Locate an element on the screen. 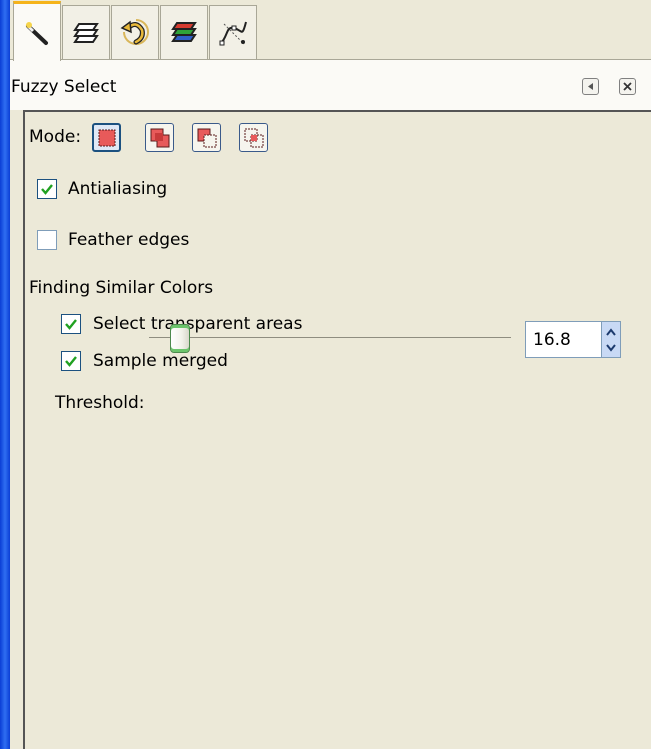 The height and width of the screenshot is (749, 651). select-transparent-checkbox is located at coordinates (71, 324).